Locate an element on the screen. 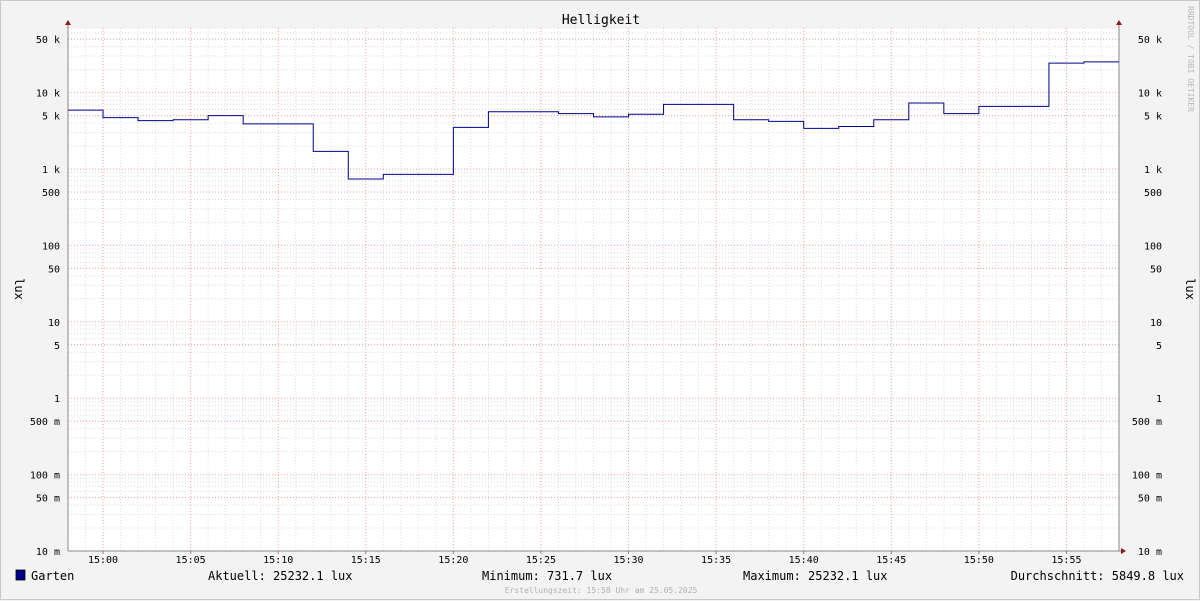 Image resolution: width=1200 pixels, height=601 pixels. legend-minimum: Minimum: 731.7 lux is located at coordinates (547, 576).